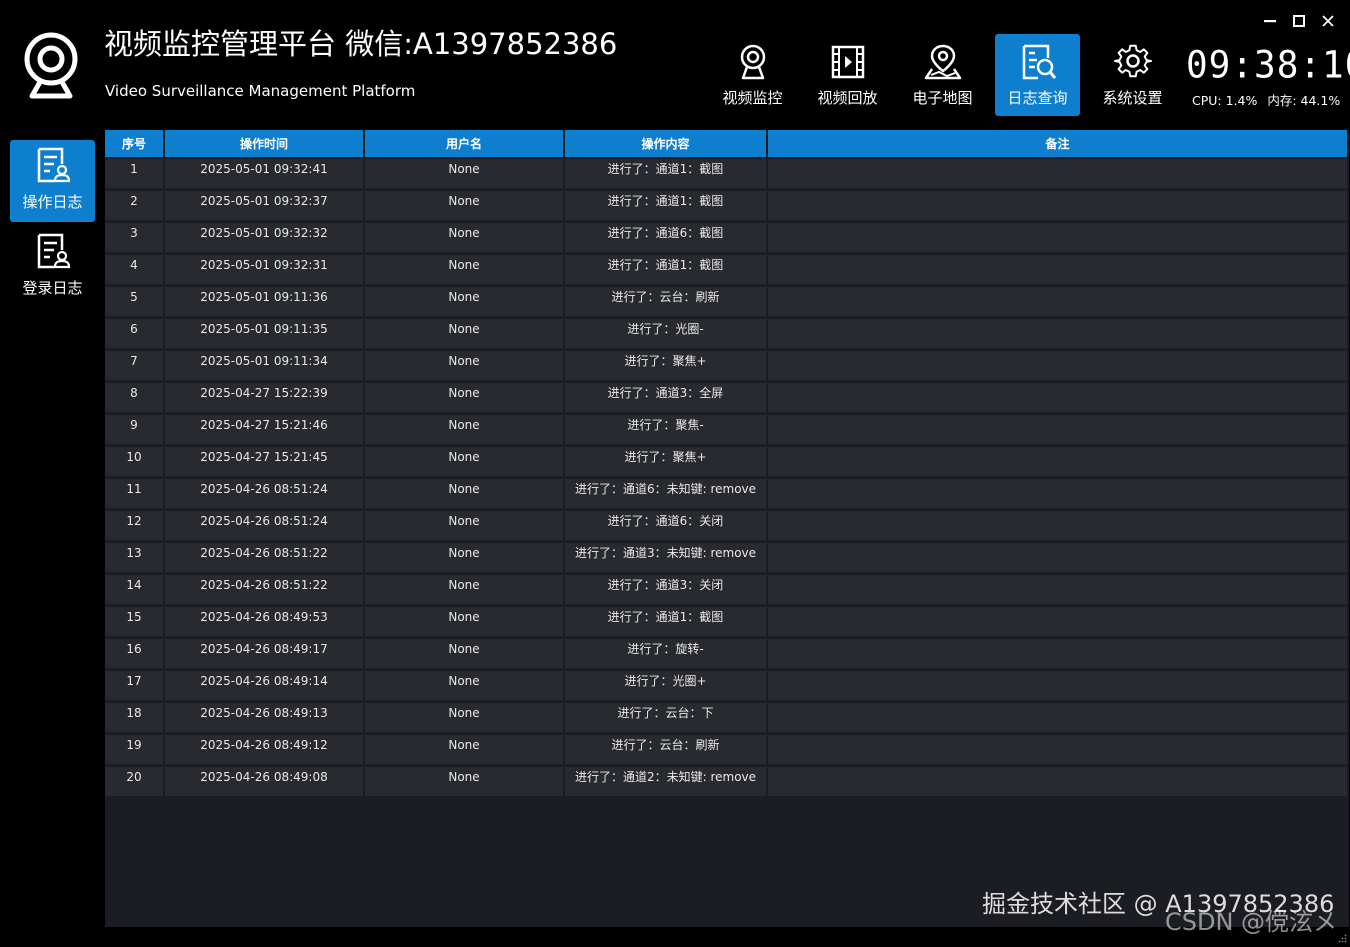 This screenshot has height=947, width=1350. What do you see at coordinates (665, 684) in the screenshot?
I see `cell-content: 进行了：光圈+` at bounding box center [665, 684].